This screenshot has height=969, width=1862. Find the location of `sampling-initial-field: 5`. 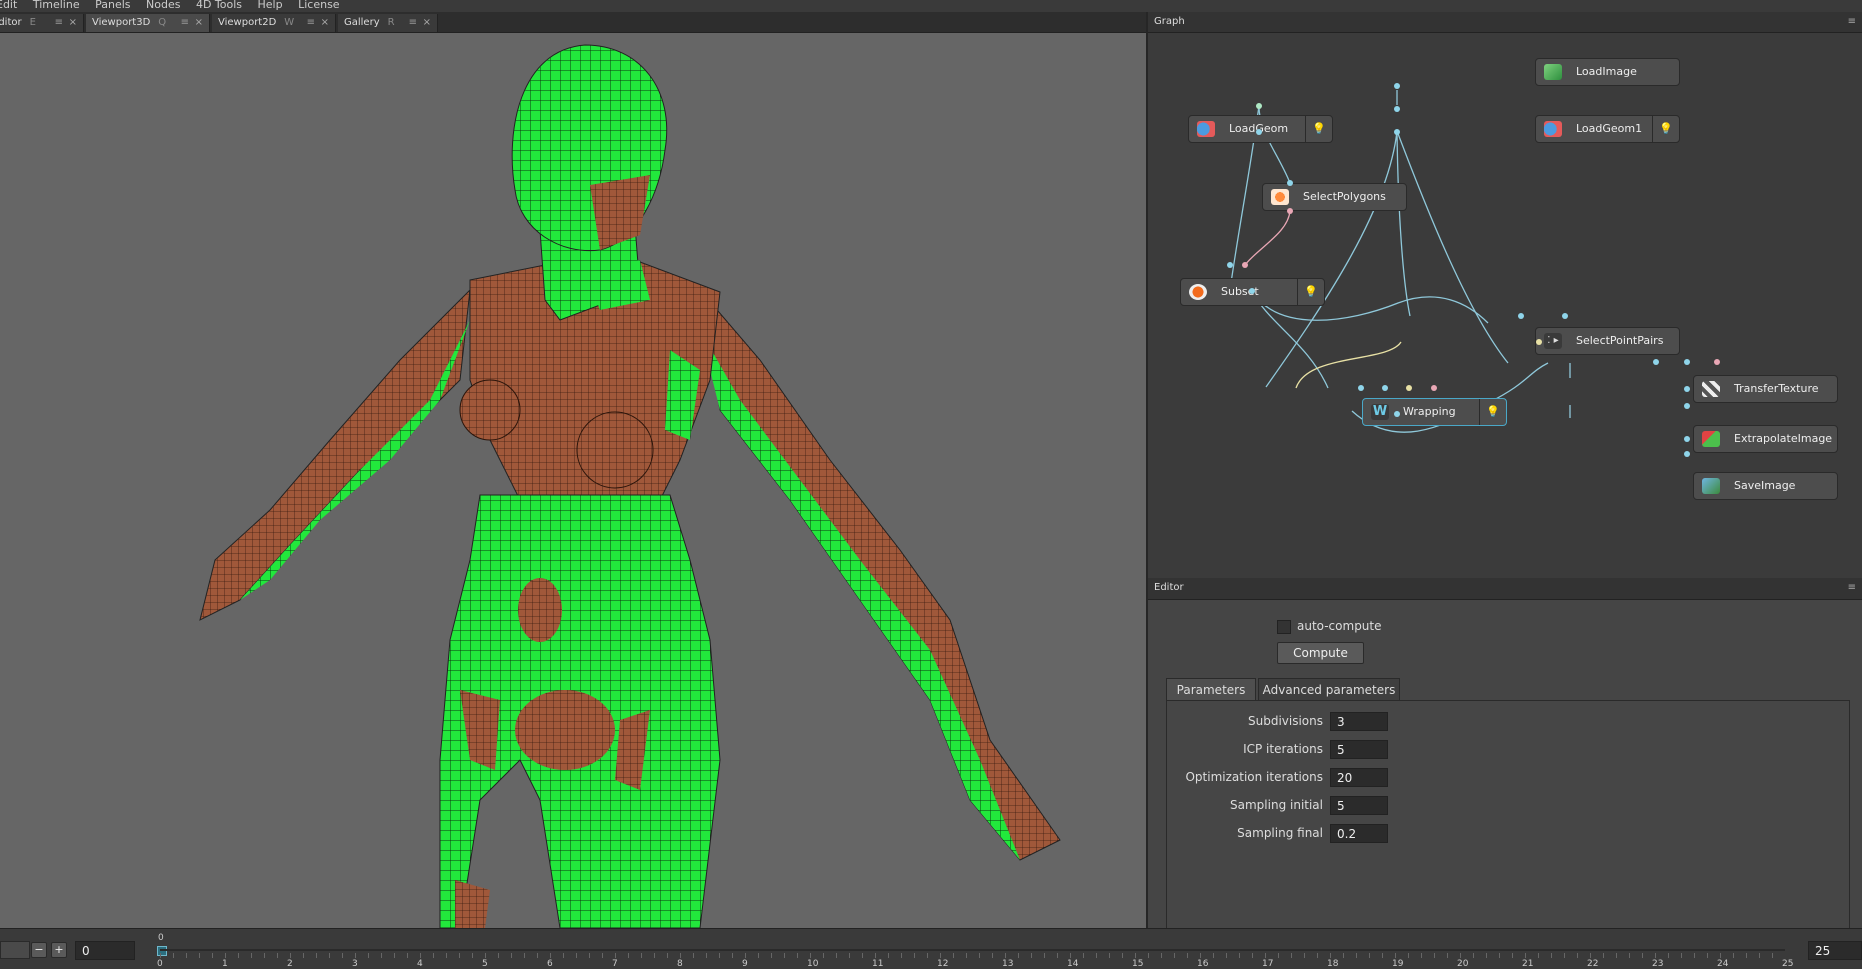

sampling-initial-field: 5 is located at coordinates (1359, 805).